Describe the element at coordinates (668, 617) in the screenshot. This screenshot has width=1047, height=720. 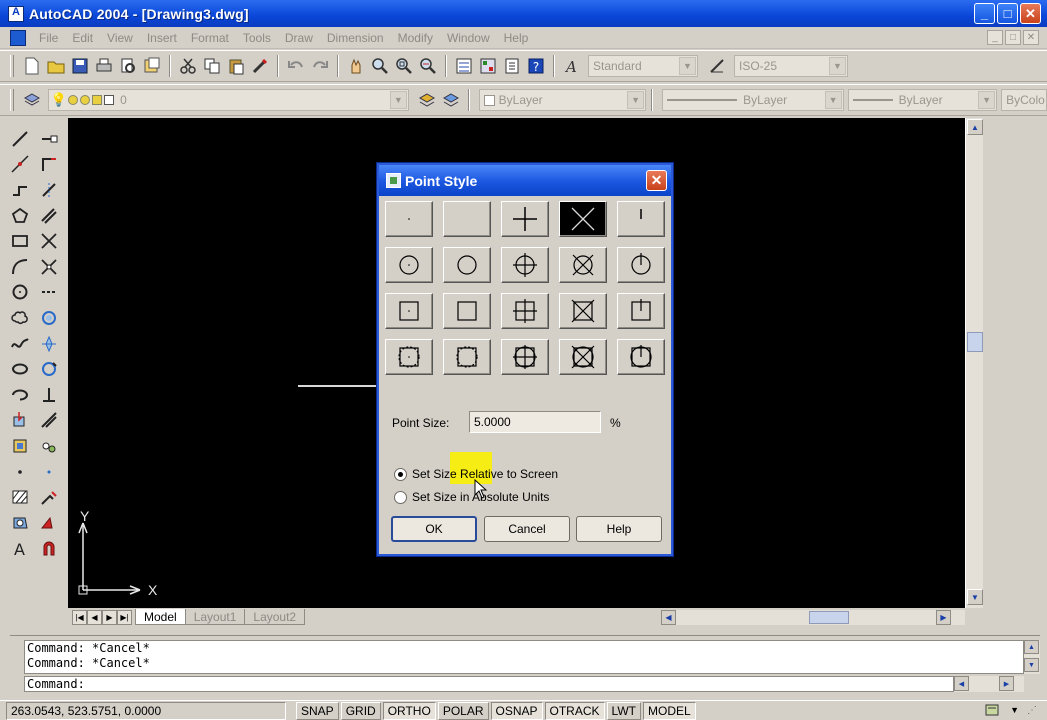
I see `scroll-left-icon: ◀` at that location.